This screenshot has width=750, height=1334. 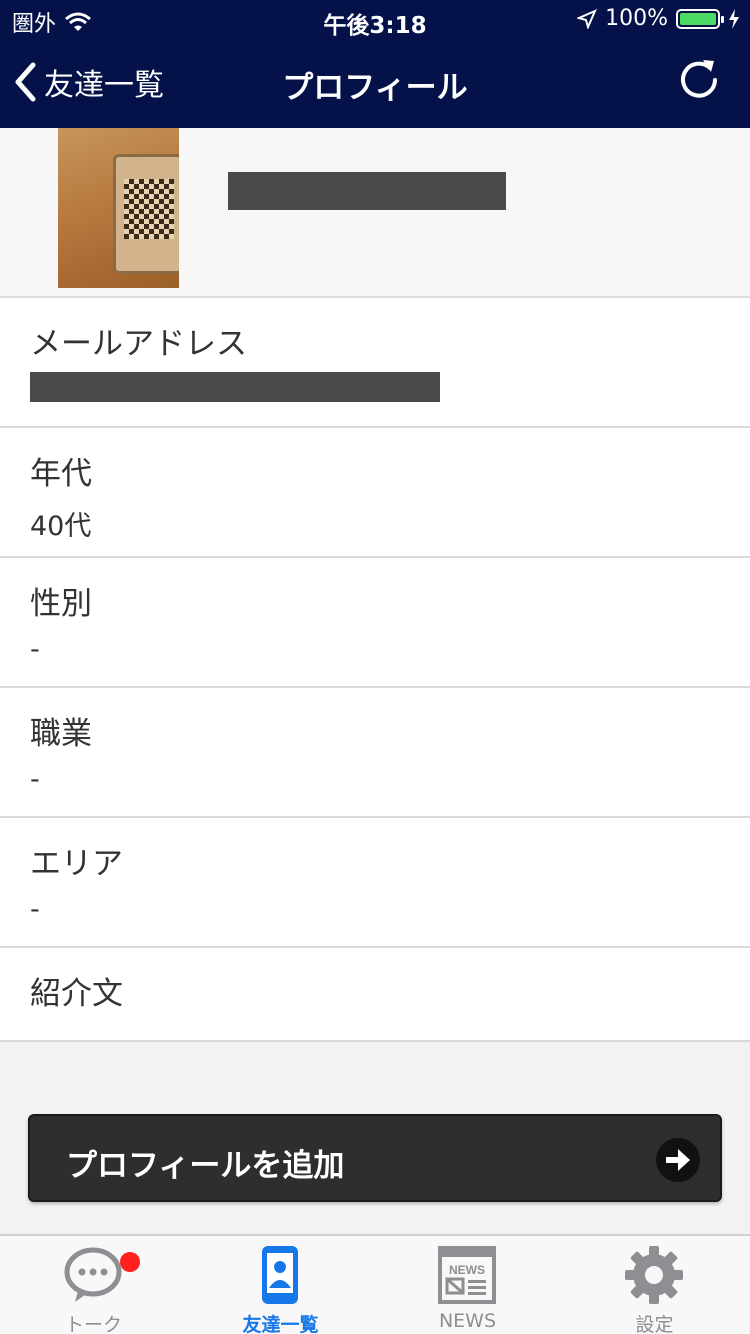 I want to click on intro-row: 紹介文, so click(x=375, y=995).